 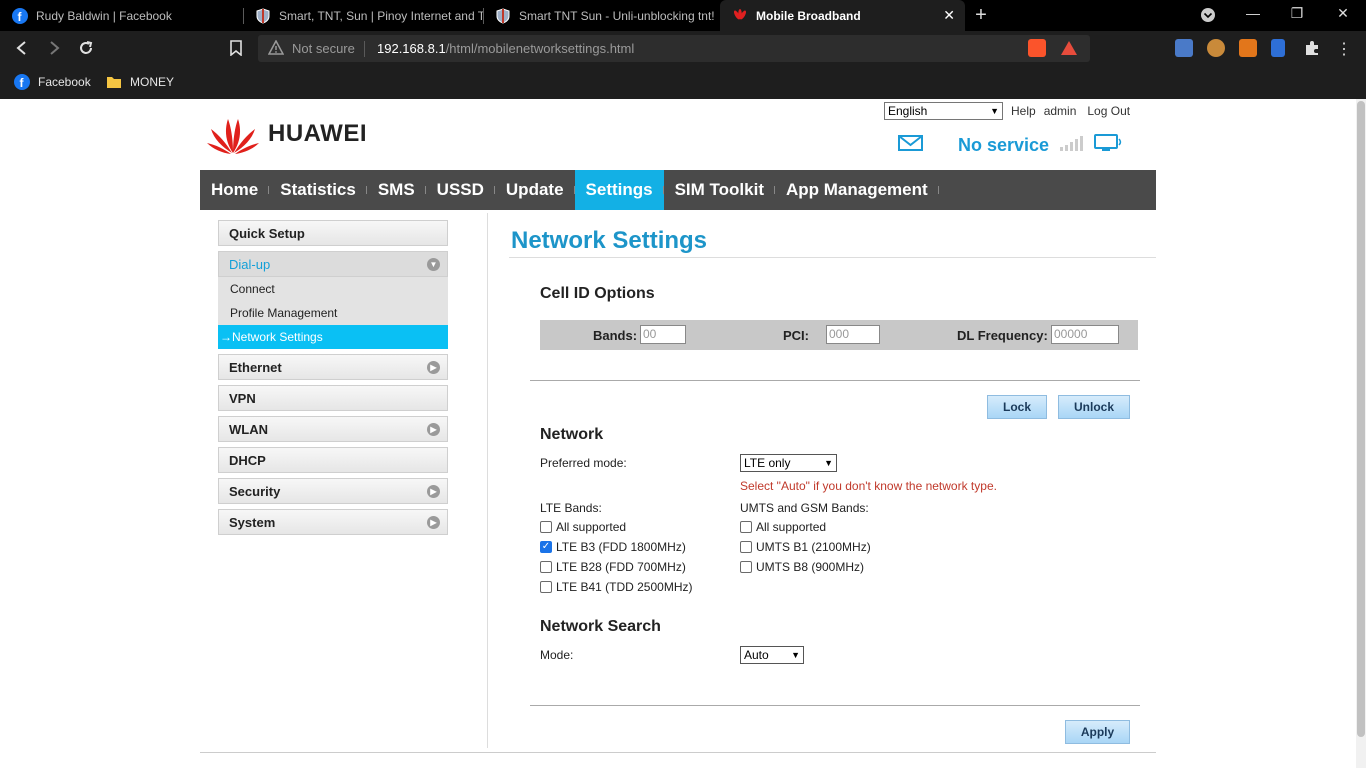 I want to click on metamask-extension-icon, so click(x=1248, y=48).